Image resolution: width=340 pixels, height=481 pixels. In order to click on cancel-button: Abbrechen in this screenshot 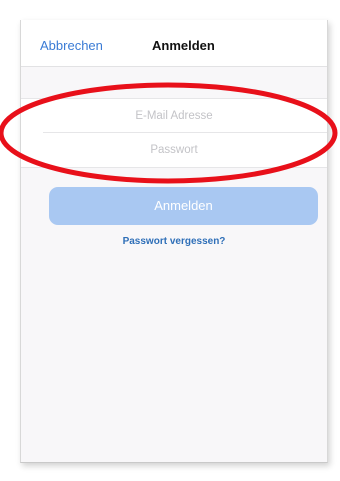, I will do `click(71, 45)`.